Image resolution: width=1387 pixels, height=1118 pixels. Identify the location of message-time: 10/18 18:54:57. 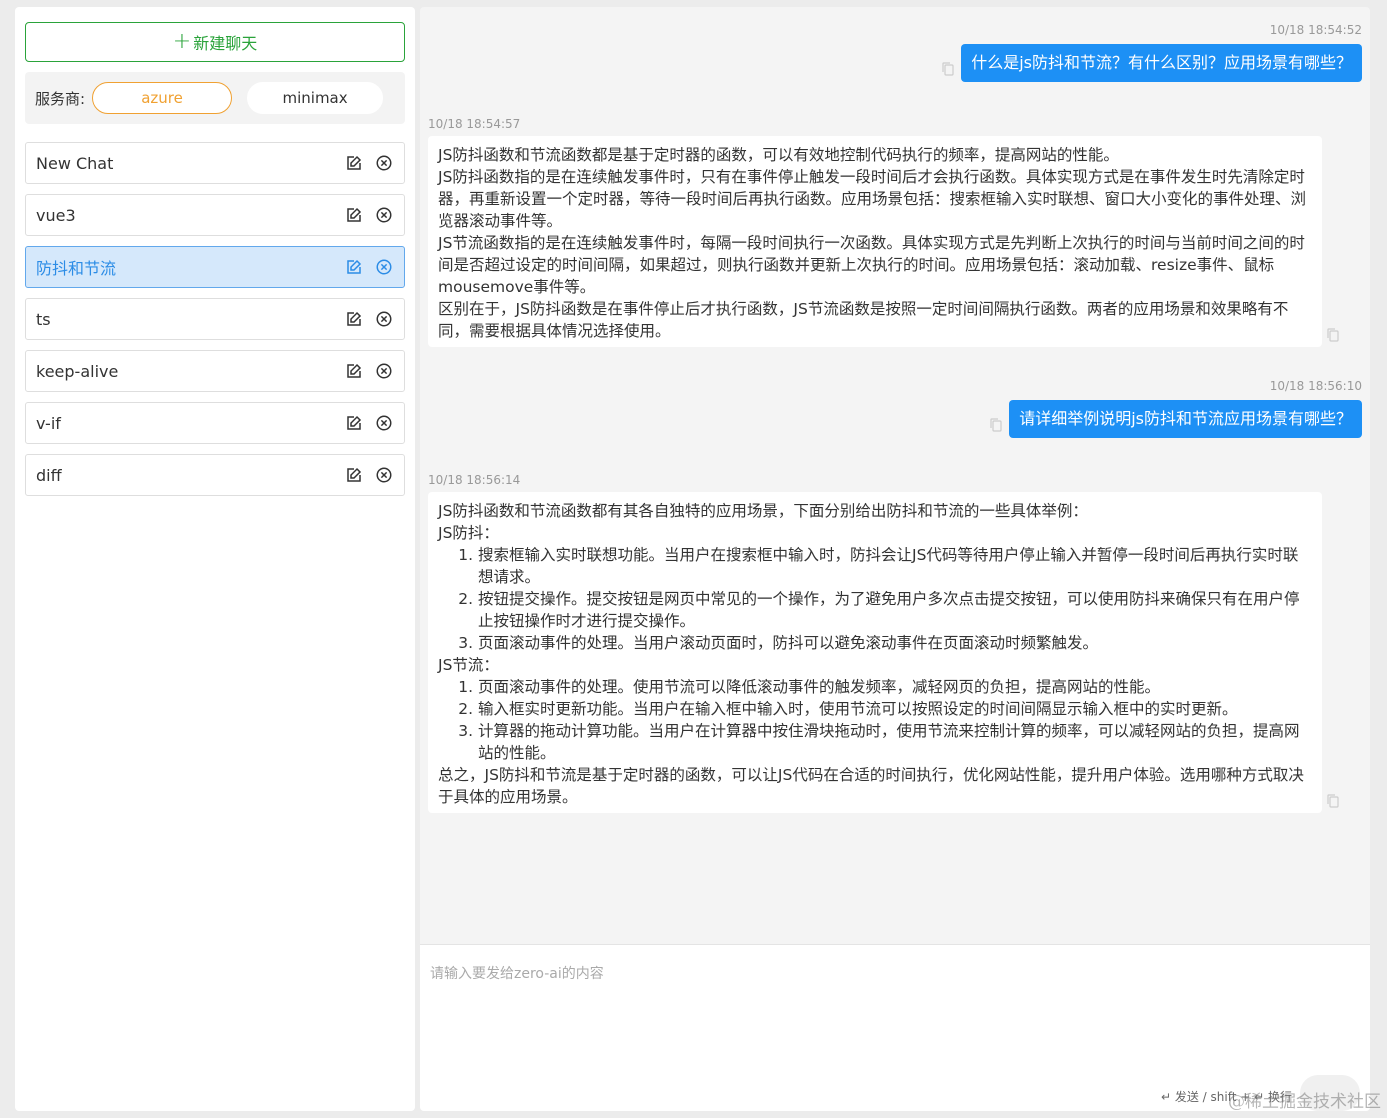
(474, 124).